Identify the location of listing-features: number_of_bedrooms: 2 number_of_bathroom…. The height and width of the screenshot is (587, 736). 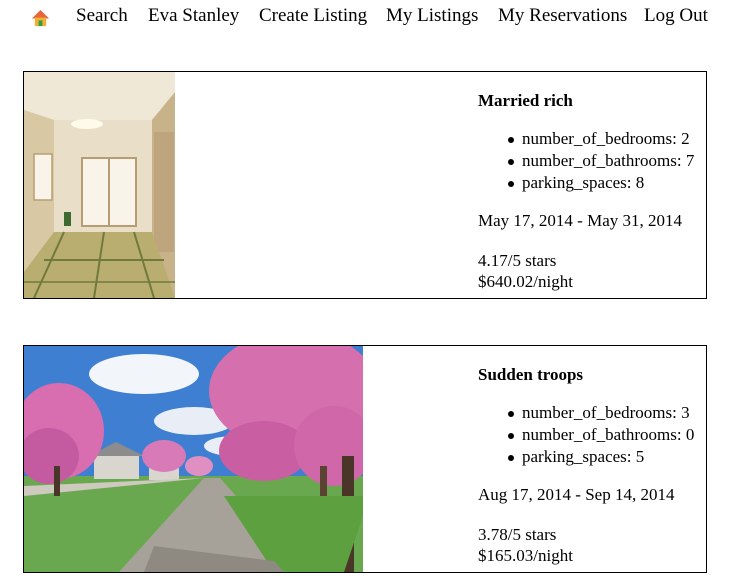
(601, 161).